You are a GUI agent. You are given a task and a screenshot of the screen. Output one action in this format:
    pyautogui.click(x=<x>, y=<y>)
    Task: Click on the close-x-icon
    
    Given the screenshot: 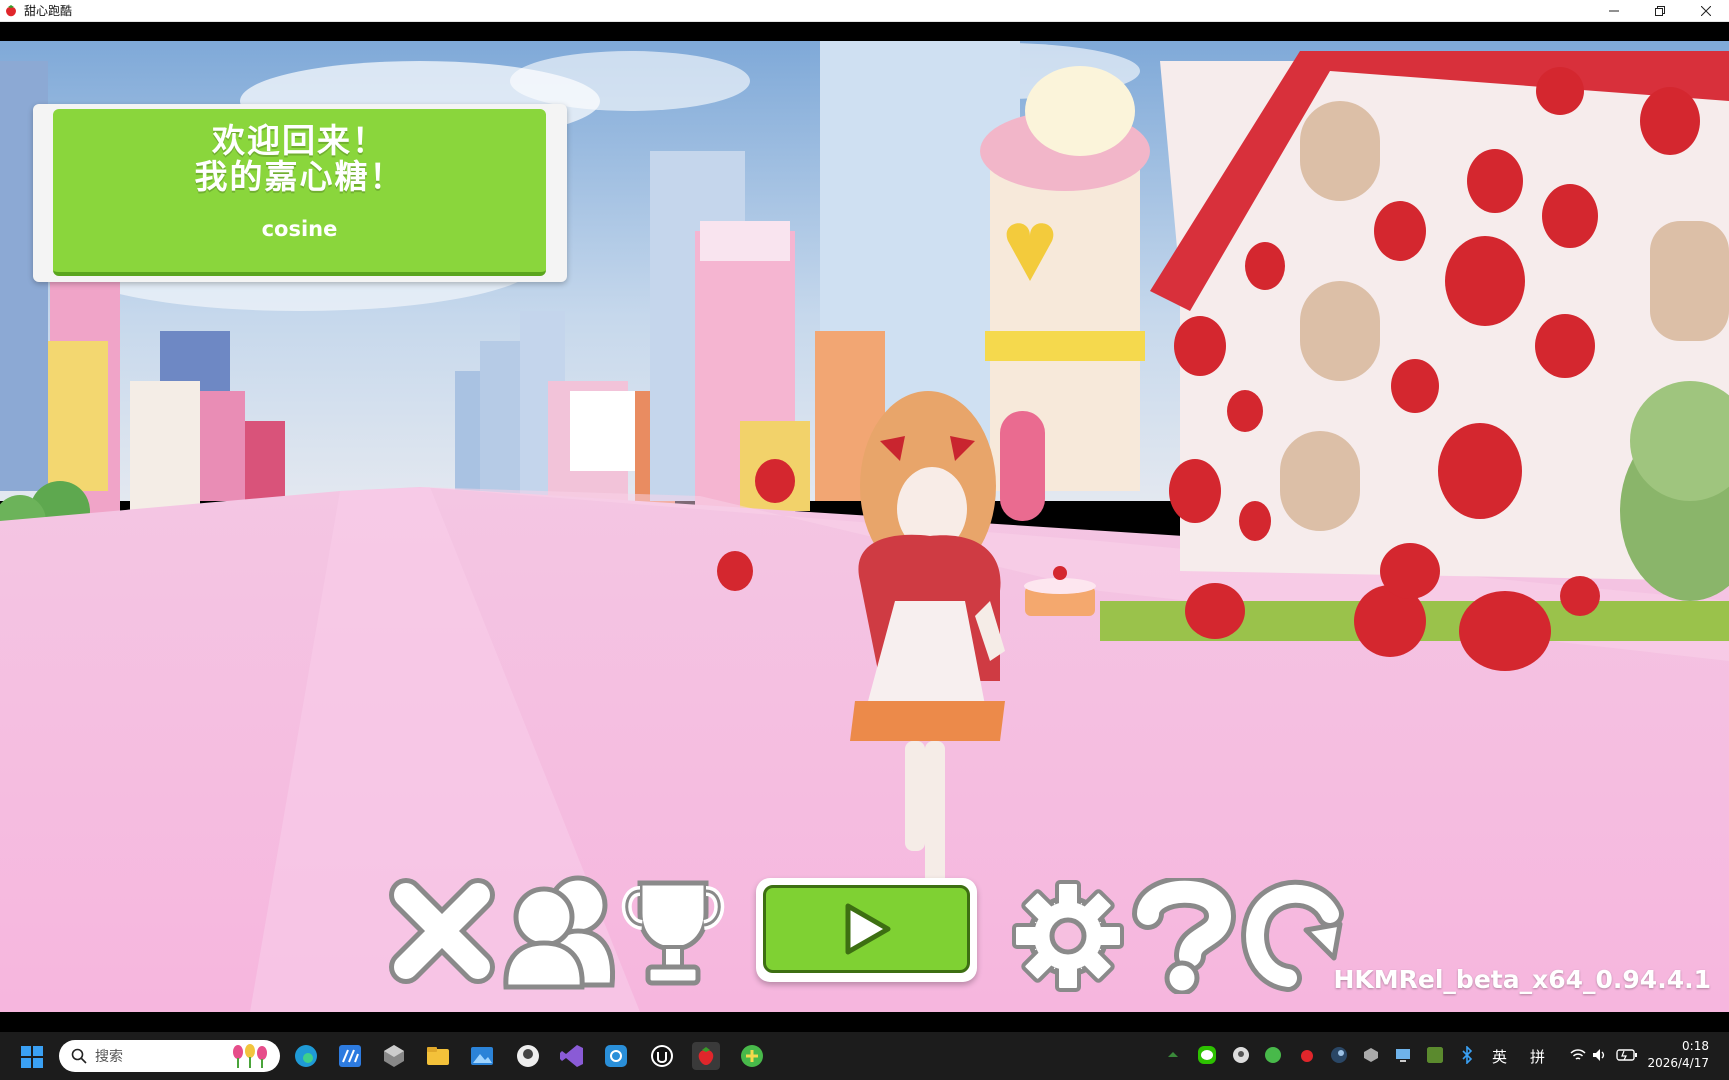 What is the action you would take?
    pyautogui.click(x=442, y=931)
    